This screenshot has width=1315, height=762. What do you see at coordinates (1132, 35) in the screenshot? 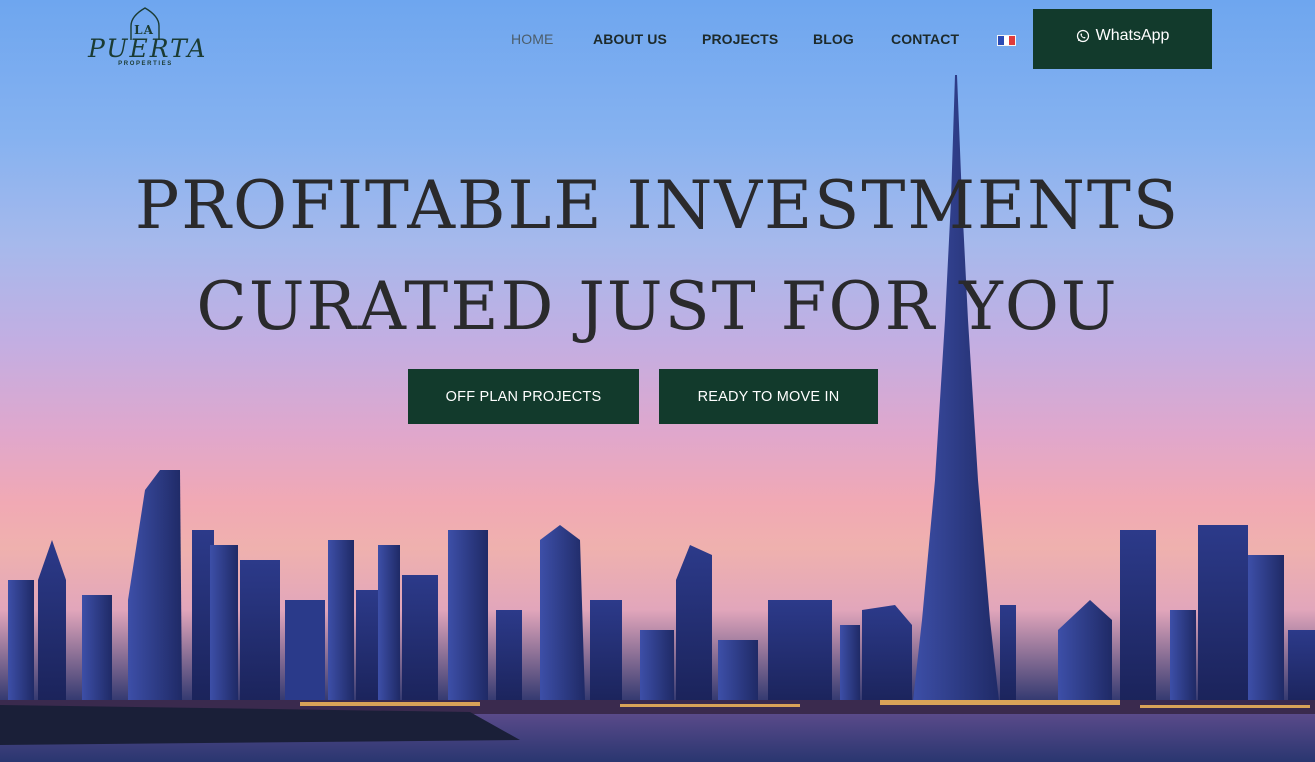
I see `whatsapp-label: WhatsApp` at bounding box center [1132, 35].